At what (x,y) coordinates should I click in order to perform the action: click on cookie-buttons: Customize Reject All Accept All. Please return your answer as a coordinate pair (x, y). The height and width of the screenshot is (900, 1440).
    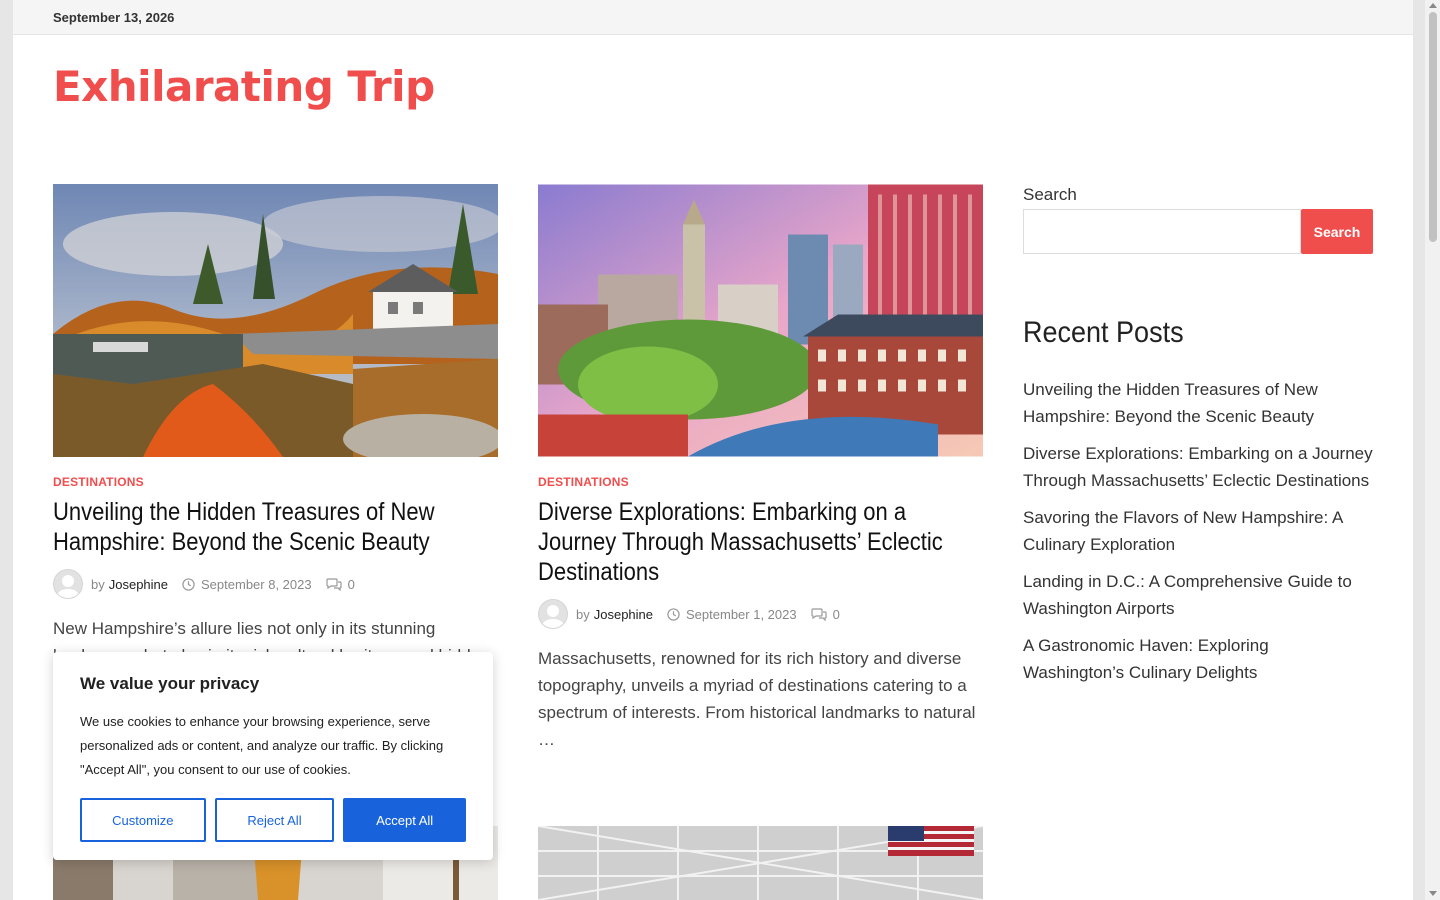
    Looking at the image, I should click on (273, 820).